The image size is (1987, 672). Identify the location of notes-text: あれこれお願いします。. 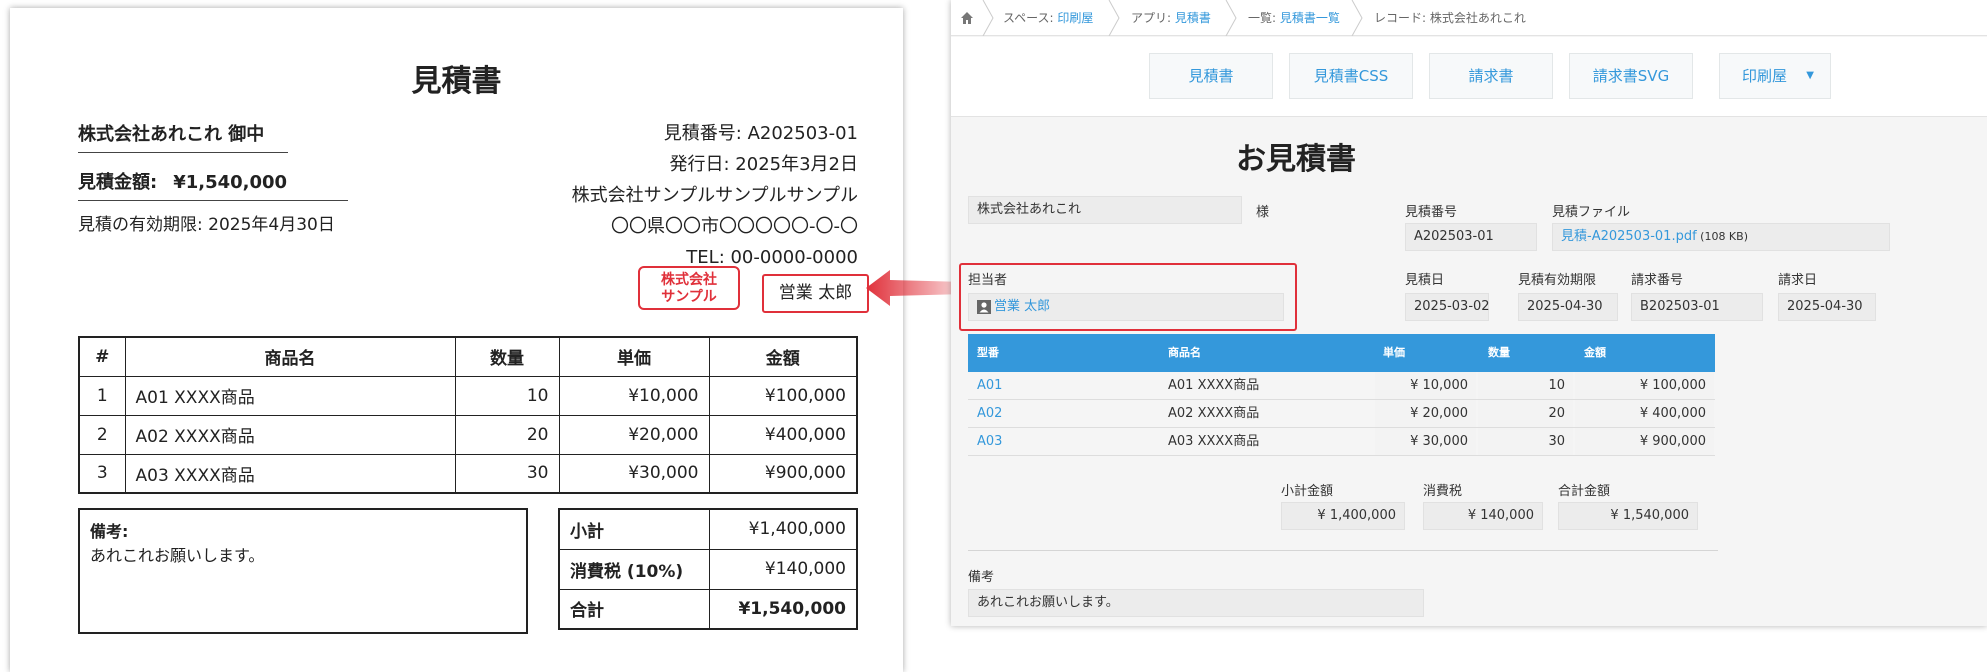
(177, 555).